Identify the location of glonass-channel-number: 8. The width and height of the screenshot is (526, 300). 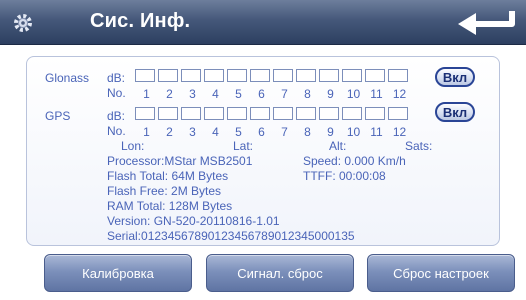
(307, 94).